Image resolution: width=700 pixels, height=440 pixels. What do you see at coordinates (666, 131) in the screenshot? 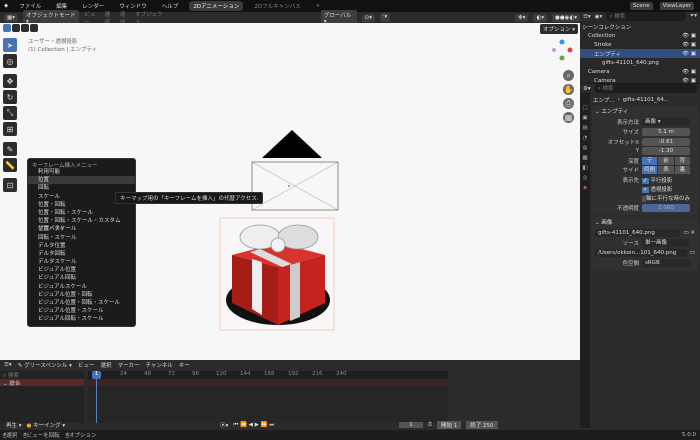
I see `size-field: 5.1 m` at bounding box center [666, 131].